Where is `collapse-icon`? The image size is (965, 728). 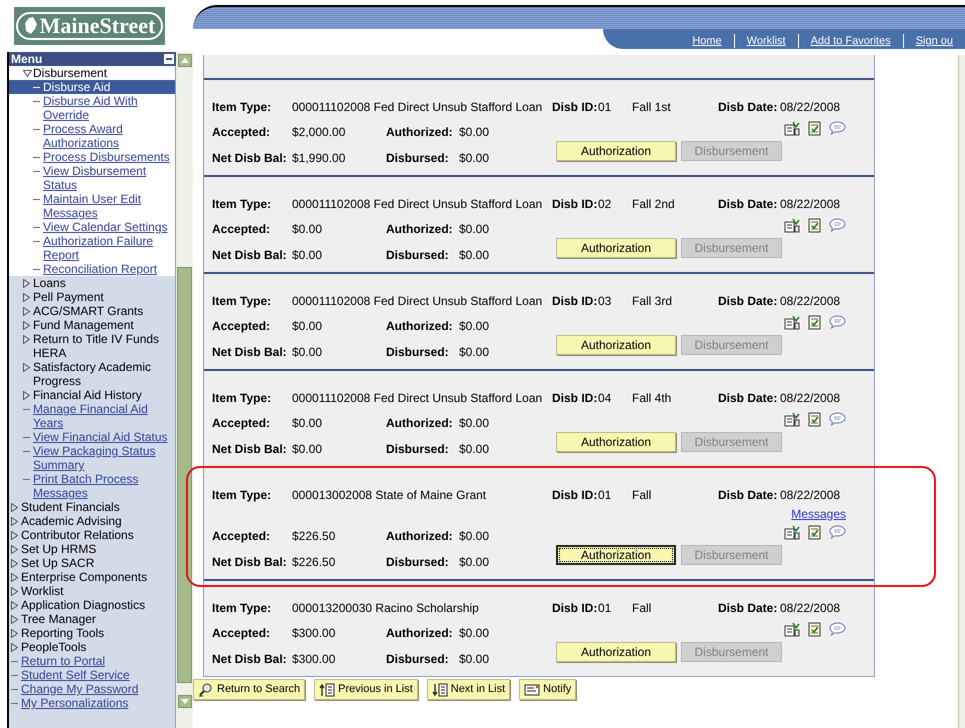
collapse-icon is located at coordinates (169, 59).